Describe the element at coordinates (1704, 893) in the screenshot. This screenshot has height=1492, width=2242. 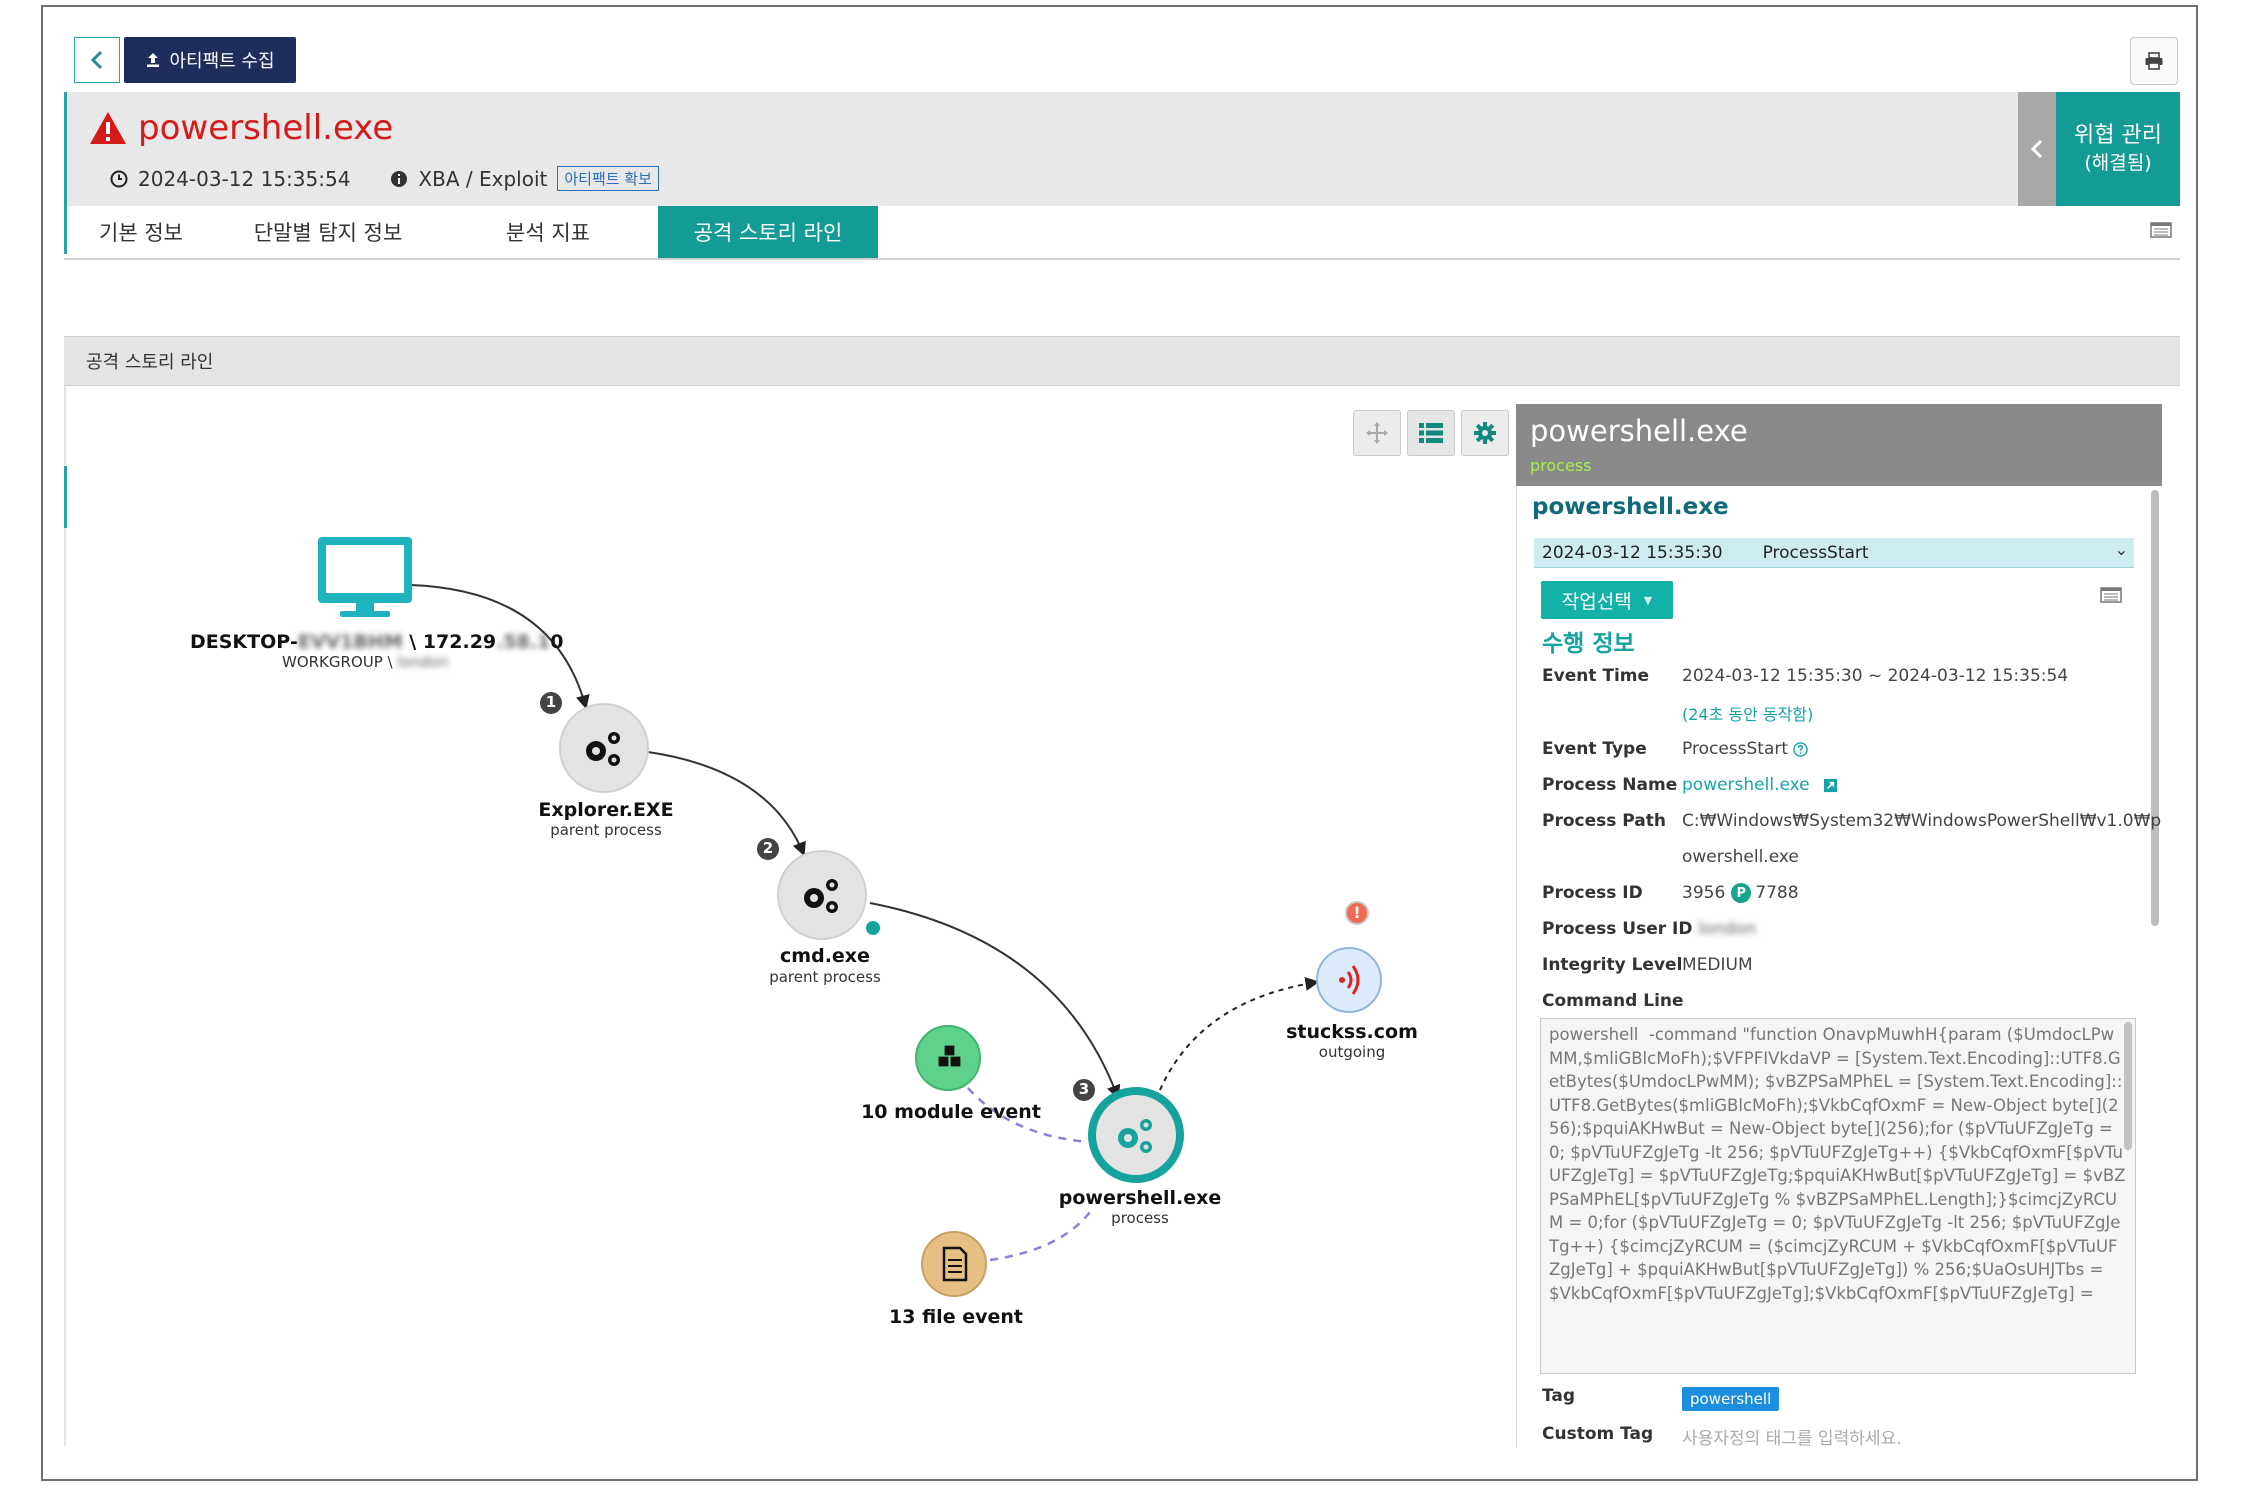
I see `process-id-value: 3956` at that location.